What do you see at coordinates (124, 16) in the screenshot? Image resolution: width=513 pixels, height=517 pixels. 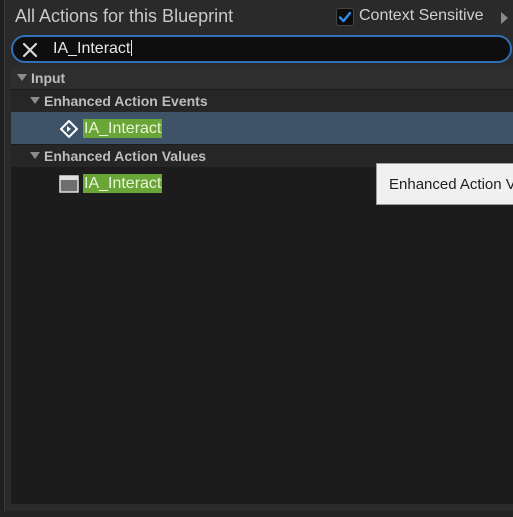 I see `menu-title: All Actions for this Blueprint` at bounding box center [124, 16].